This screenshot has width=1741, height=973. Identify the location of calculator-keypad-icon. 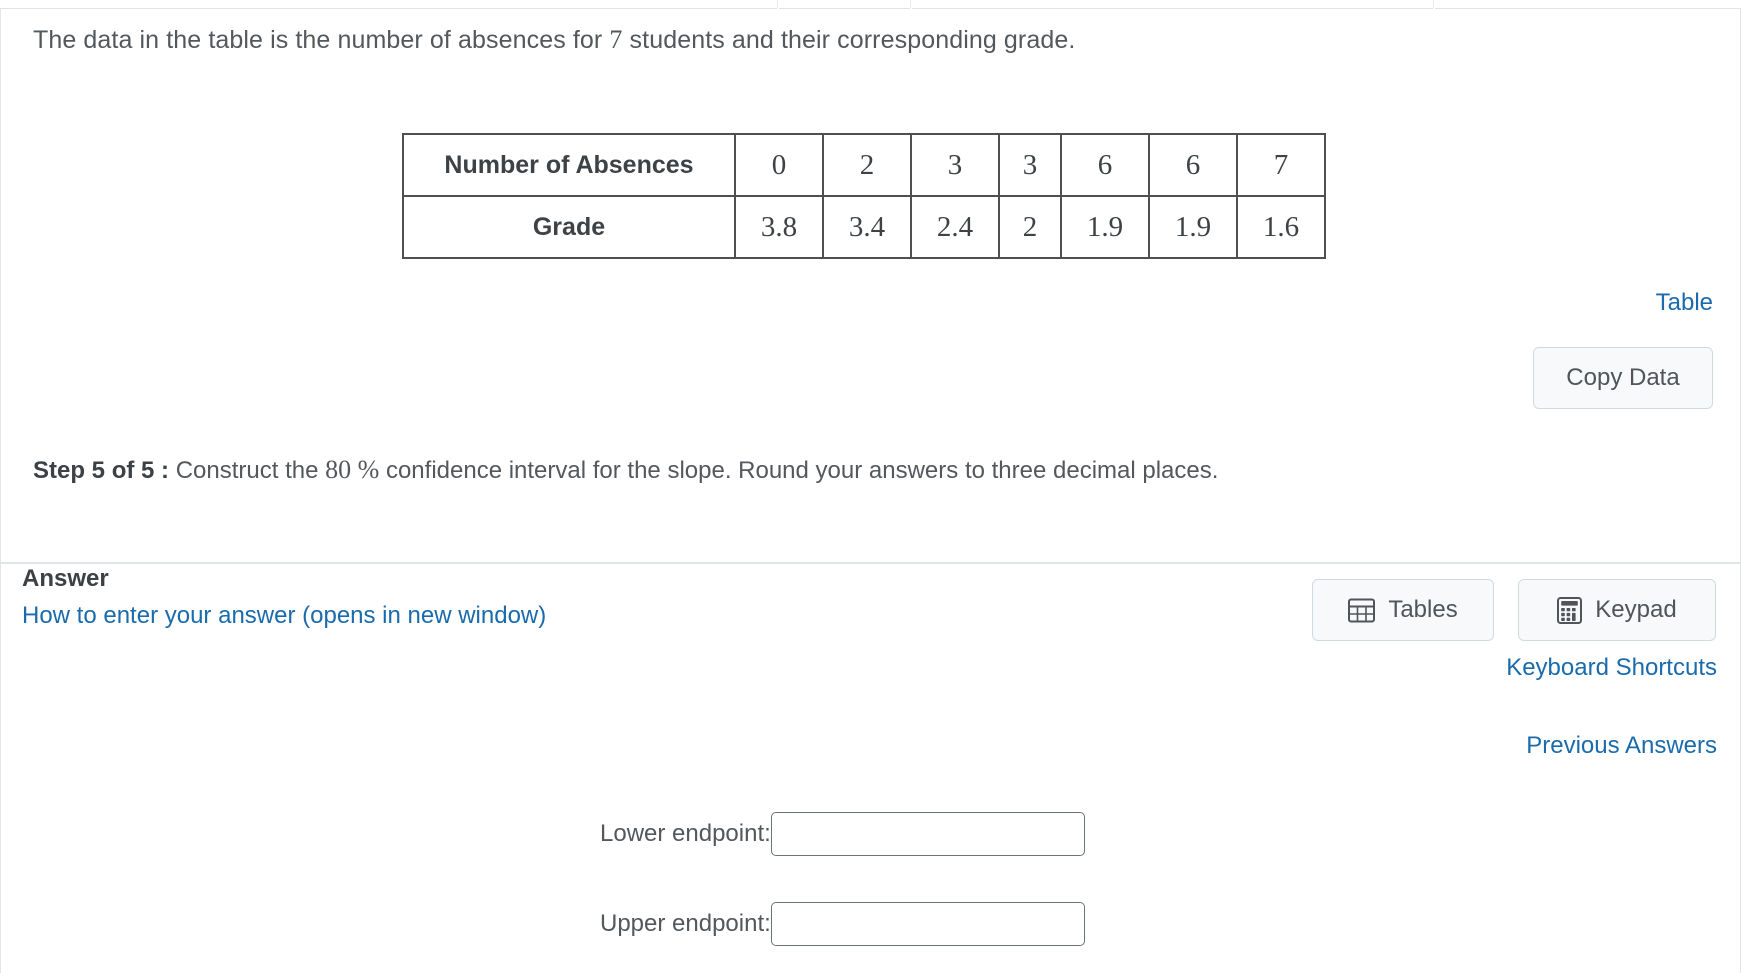
(1570, 610).